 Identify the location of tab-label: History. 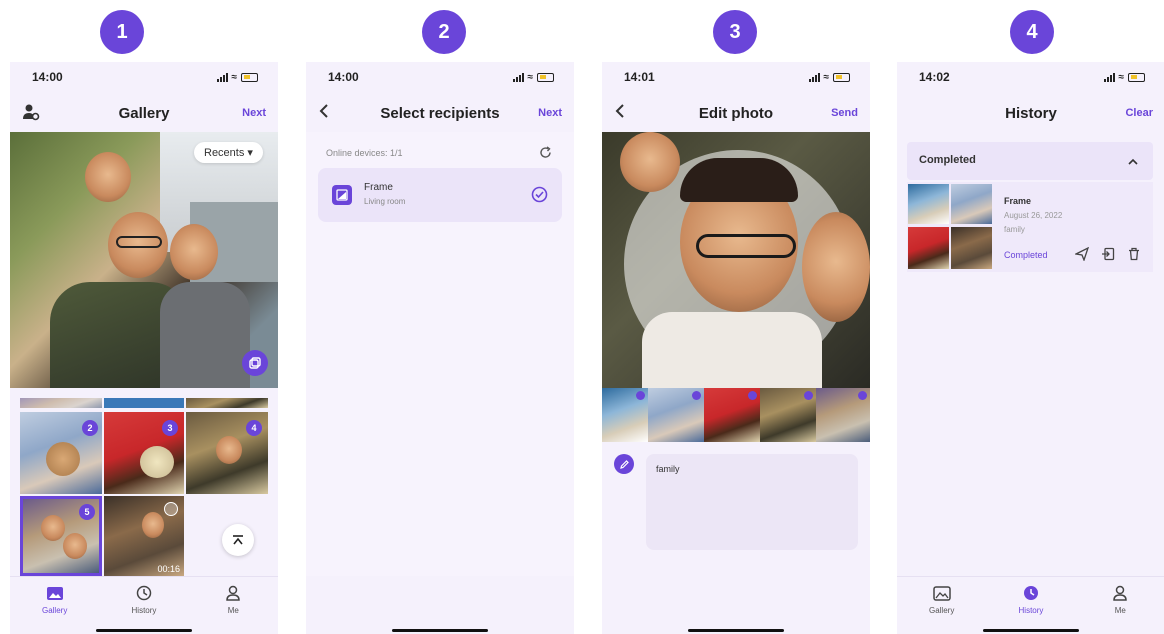
(144, 610).